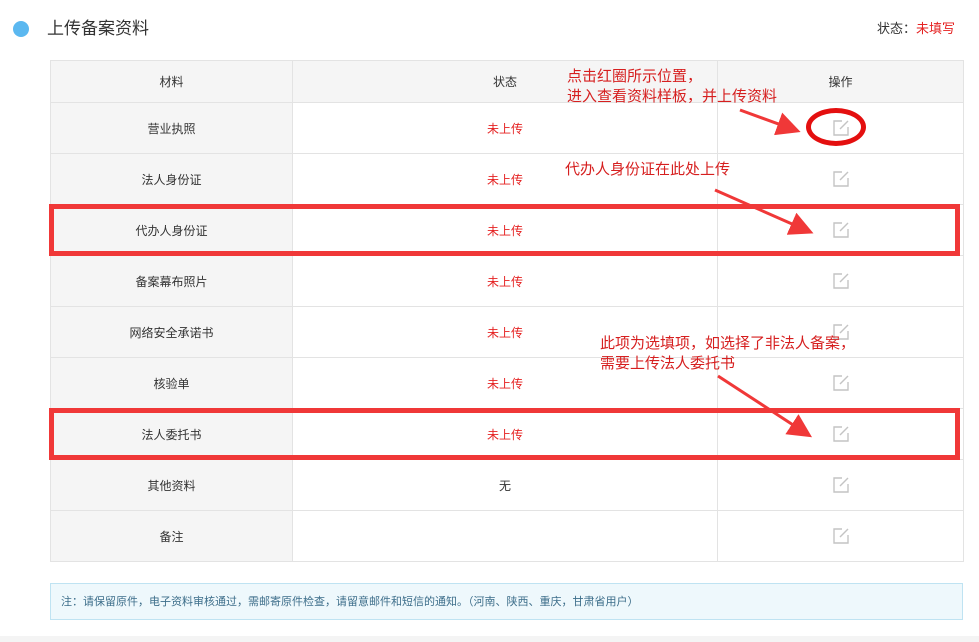  What do you see at coordinates (171, 281) in the screenshot?
I see `material-name: 备案幕布照片` at bounding box center [171, 281].